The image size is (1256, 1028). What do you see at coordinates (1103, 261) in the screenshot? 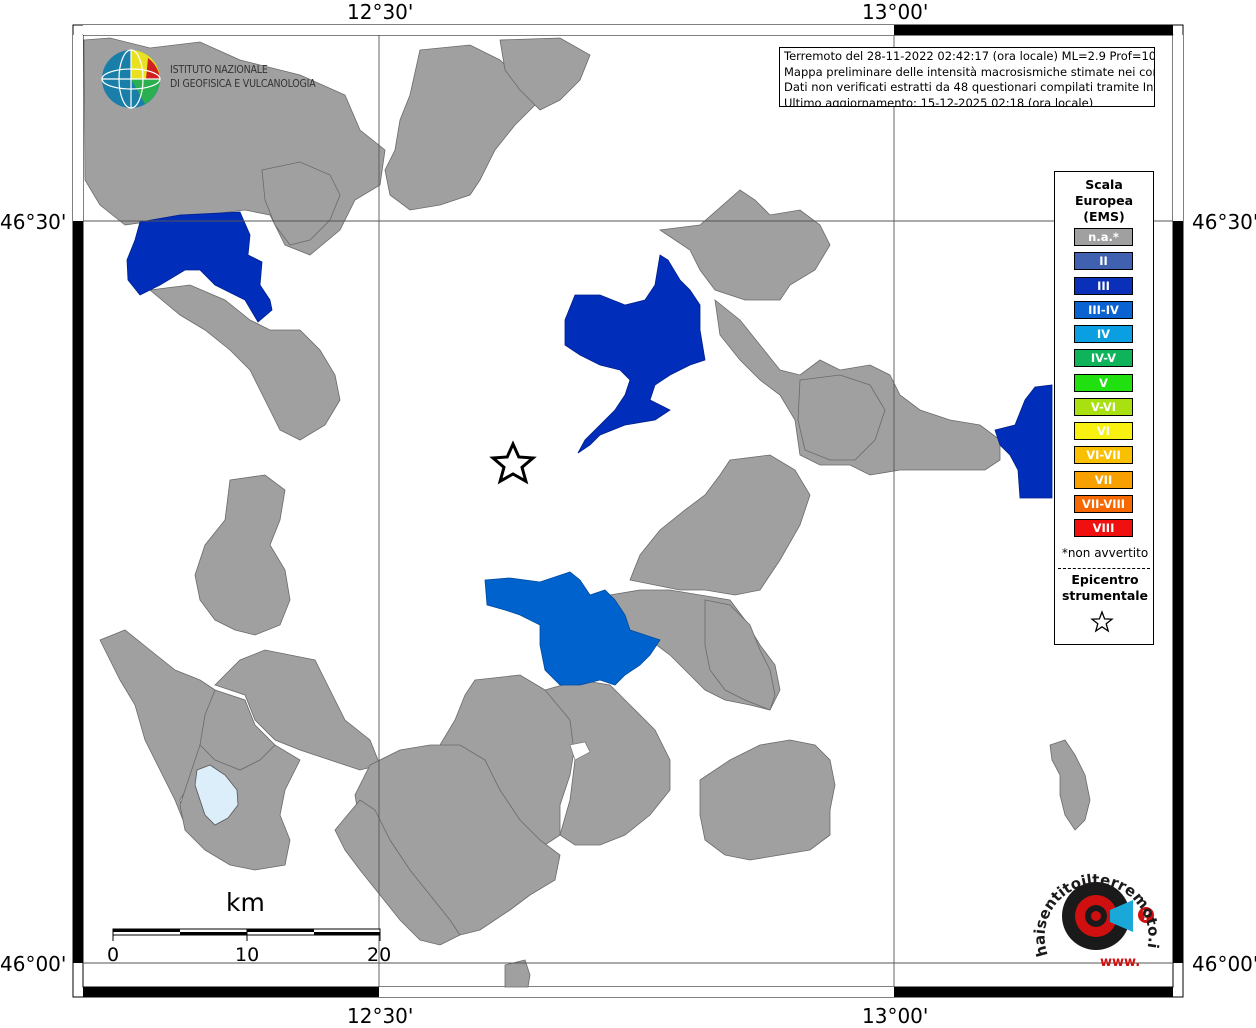
I see `legend-swatch-ii: II` at bounding box center [1103, 261].